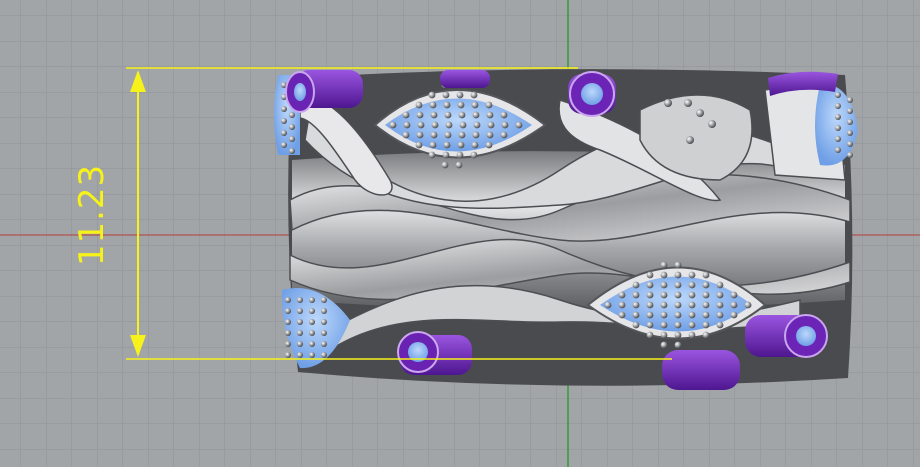  I want to click on dimension-value-label: 11.23, so click(92, 215).